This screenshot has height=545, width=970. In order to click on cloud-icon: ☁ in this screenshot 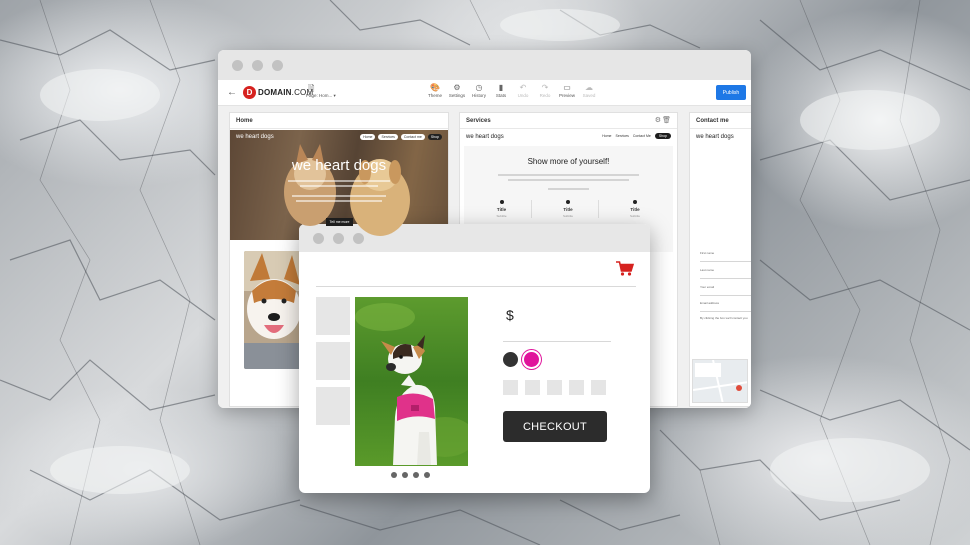, I will do `click(589, 87)`.